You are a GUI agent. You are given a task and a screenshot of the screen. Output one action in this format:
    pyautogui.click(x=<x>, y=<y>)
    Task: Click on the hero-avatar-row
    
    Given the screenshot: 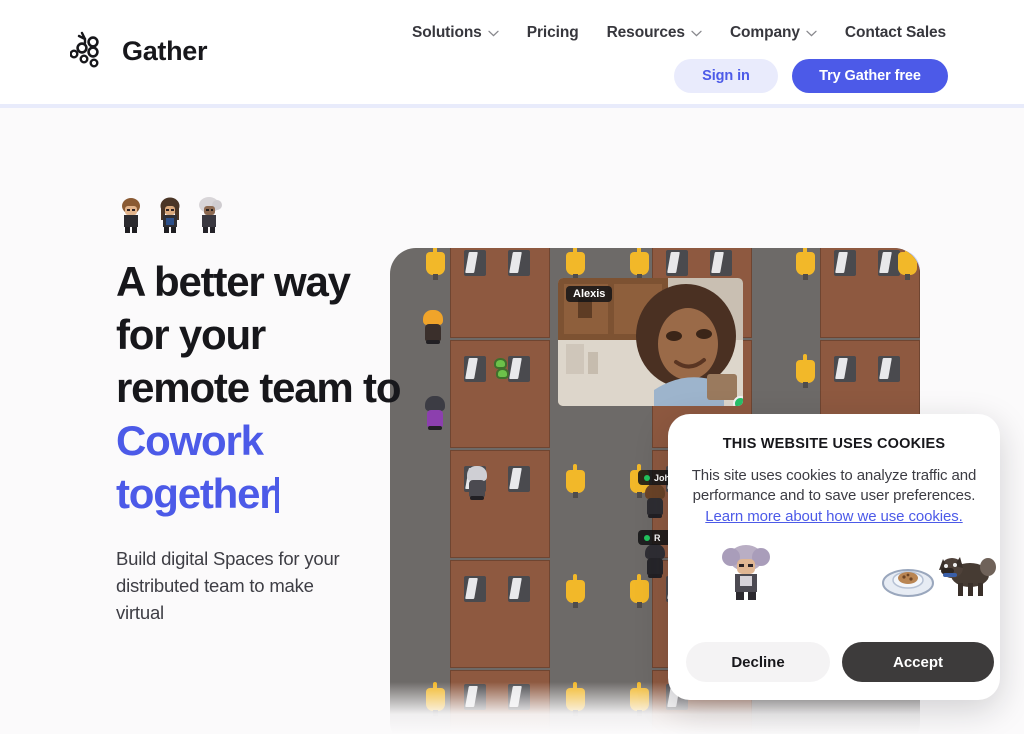 What is the action you would take?
    pyautogui.click(x=258, y=215)
    